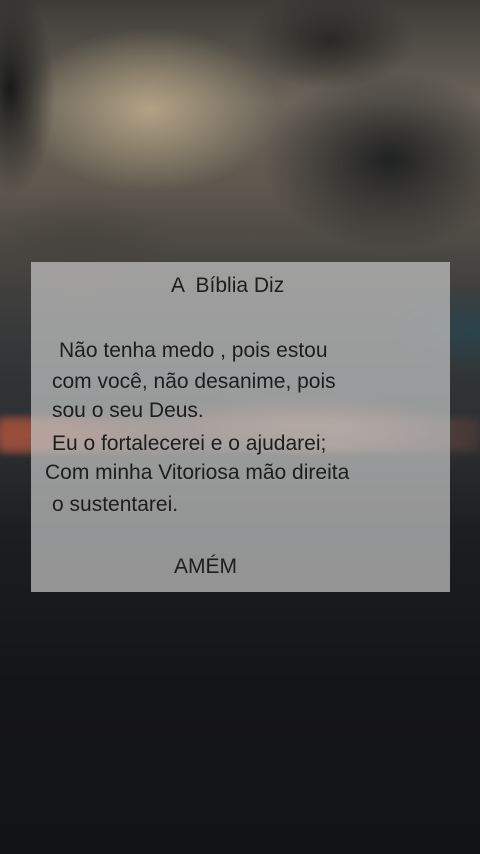  Describe the element at coordinates (193, 350) in the screenshot. I see `verse-line-1: Não tenha medo , pois estou` at that location.